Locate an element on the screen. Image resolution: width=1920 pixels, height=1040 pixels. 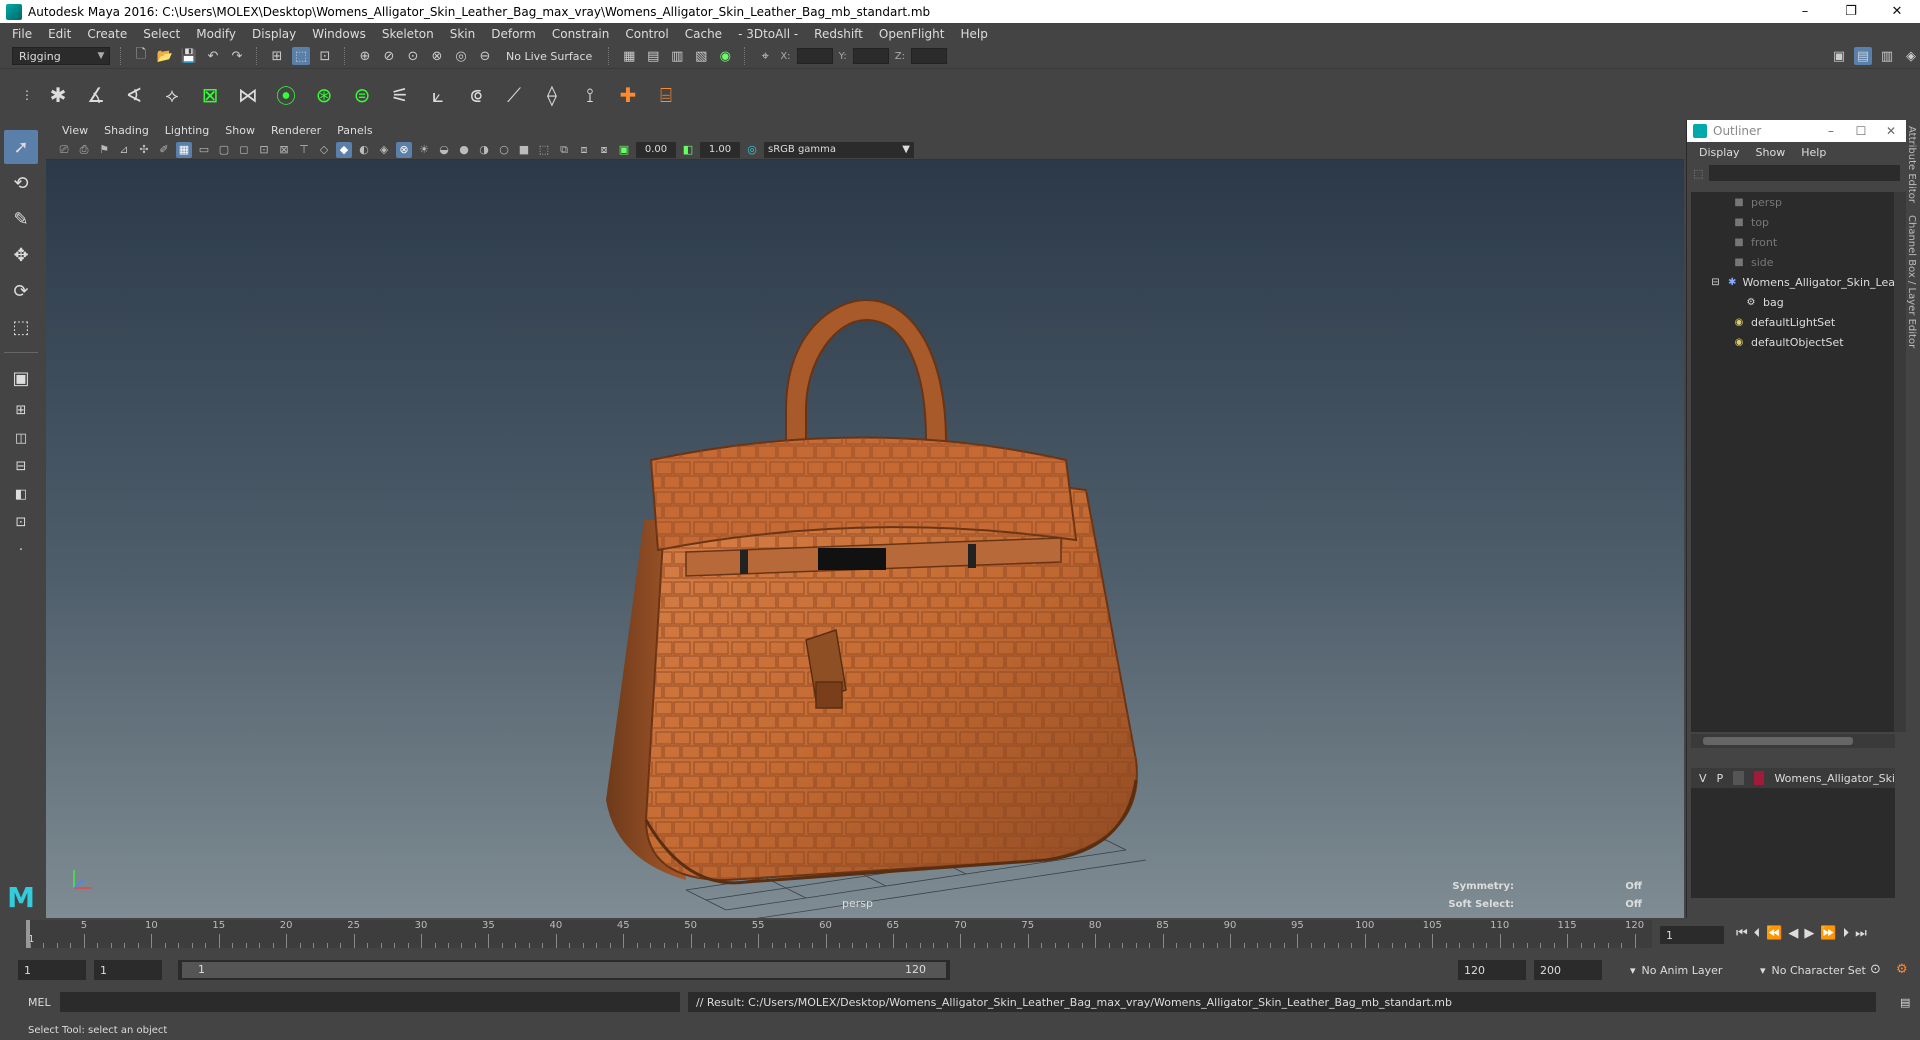
outliner-item-defaultobjectset: ◉ defaultObjectSet is located at coordinates (1793, 342).